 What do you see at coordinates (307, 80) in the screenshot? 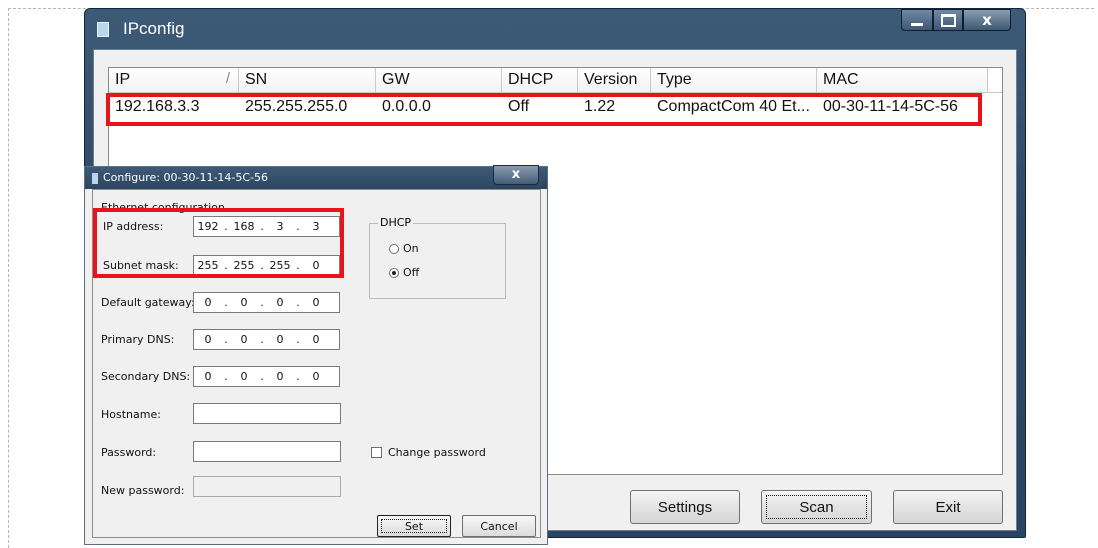
I see `column-header-sn: SN` at bounding box center [307, 80].